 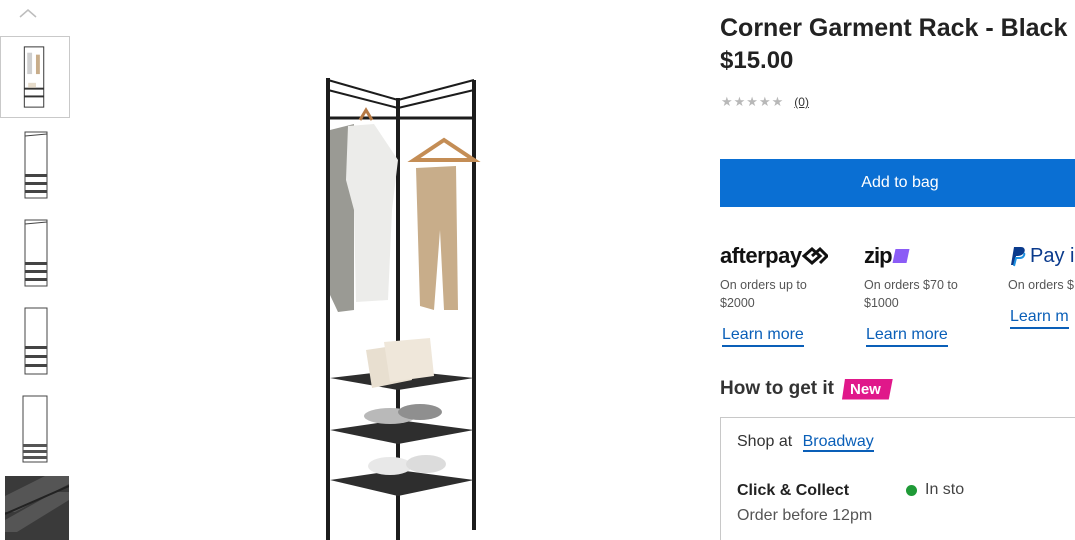 What do you see at coordinates (911, 294) in the screenshot?
I see `zip-note: On orders $70 to $1000` at bounding box center [911, 294].